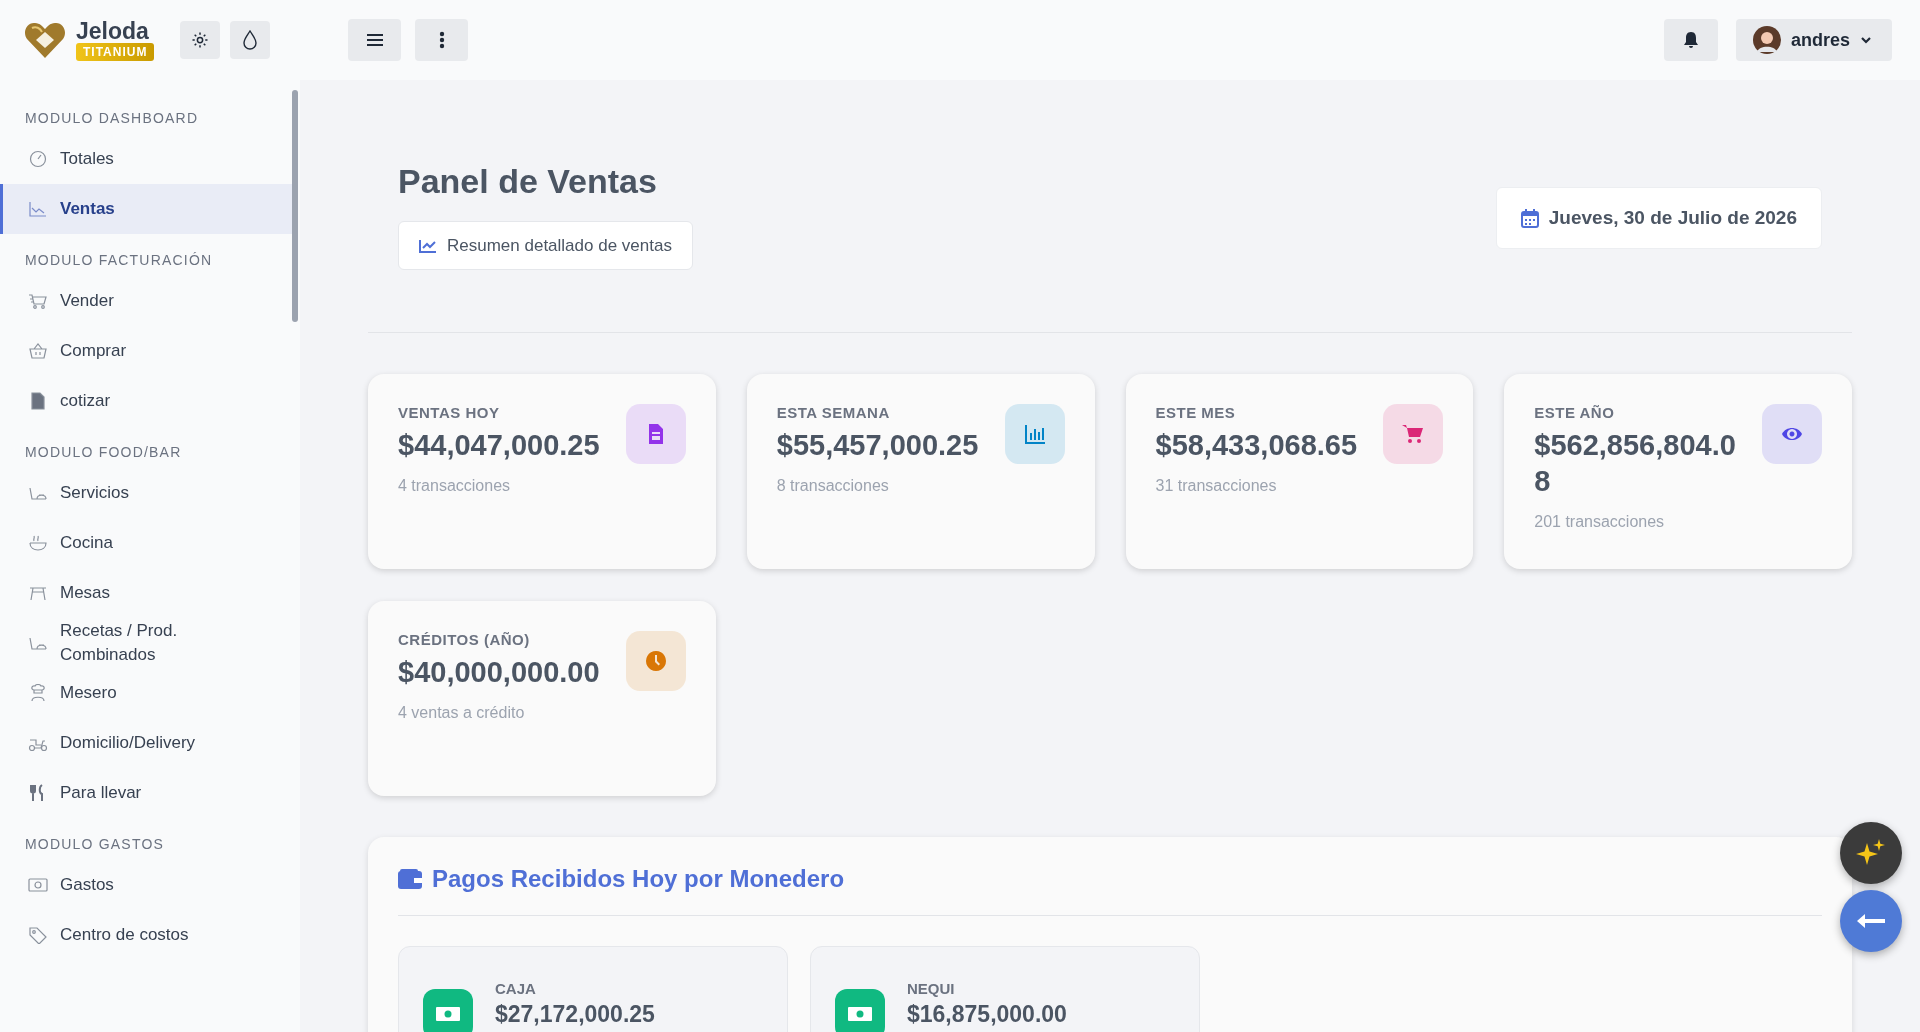 This screenshot has height=1032, width=1920. I want to click on stat-label: CRÉDITOS (AÑO), so click(464, 639).